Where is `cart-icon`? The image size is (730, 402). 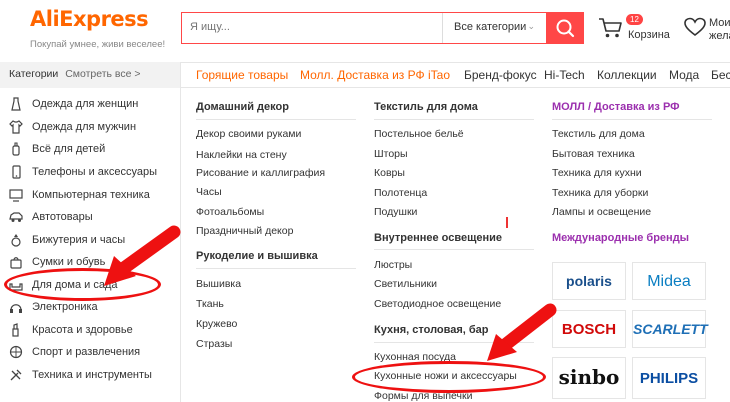 cart-icon is located at coordinates (610, 28).